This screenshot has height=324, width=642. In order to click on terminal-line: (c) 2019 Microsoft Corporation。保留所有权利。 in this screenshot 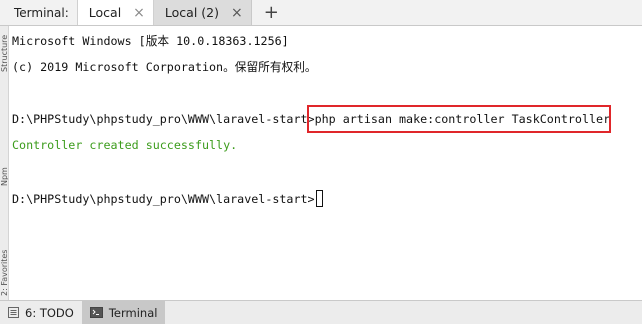, I will do `click(164, 67)`.